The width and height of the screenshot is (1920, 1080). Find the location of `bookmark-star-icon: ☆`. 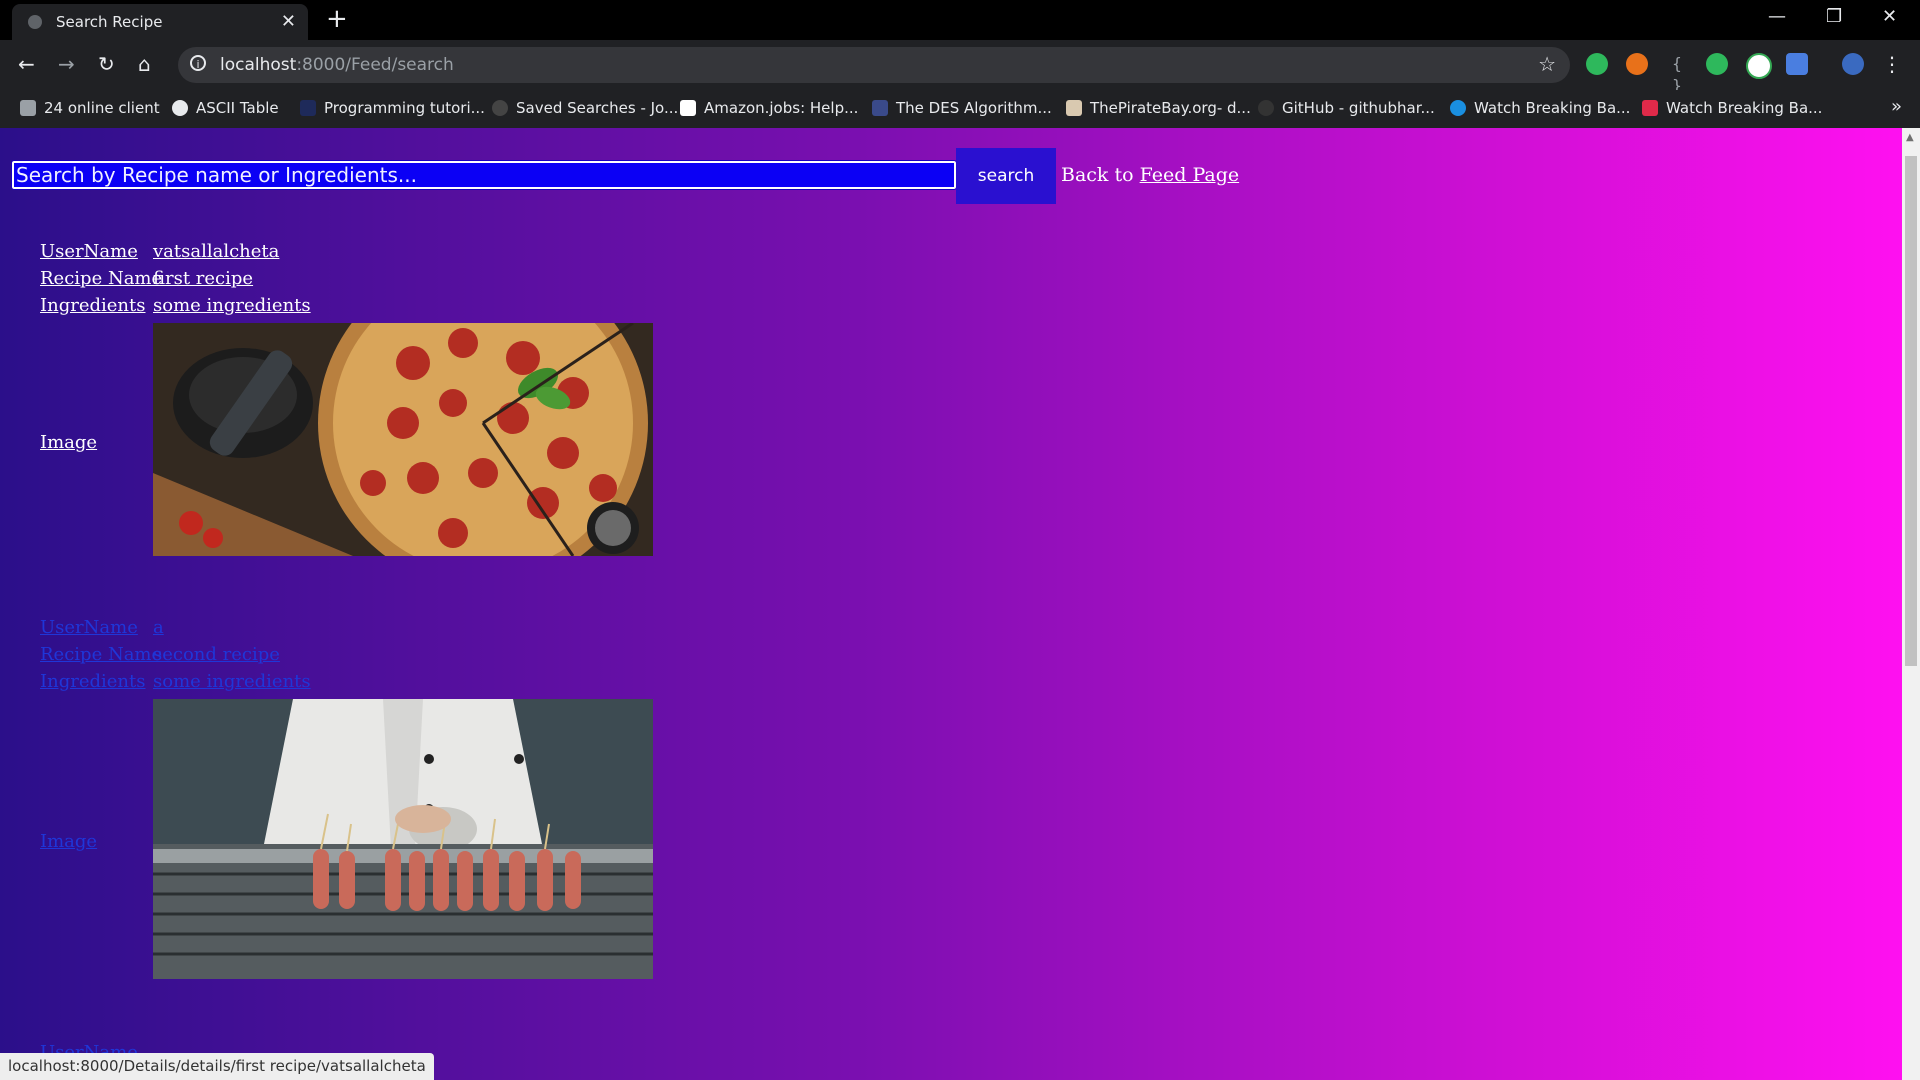

bookmark-star-icon: ☆ is located at coordinates (1547, 64).